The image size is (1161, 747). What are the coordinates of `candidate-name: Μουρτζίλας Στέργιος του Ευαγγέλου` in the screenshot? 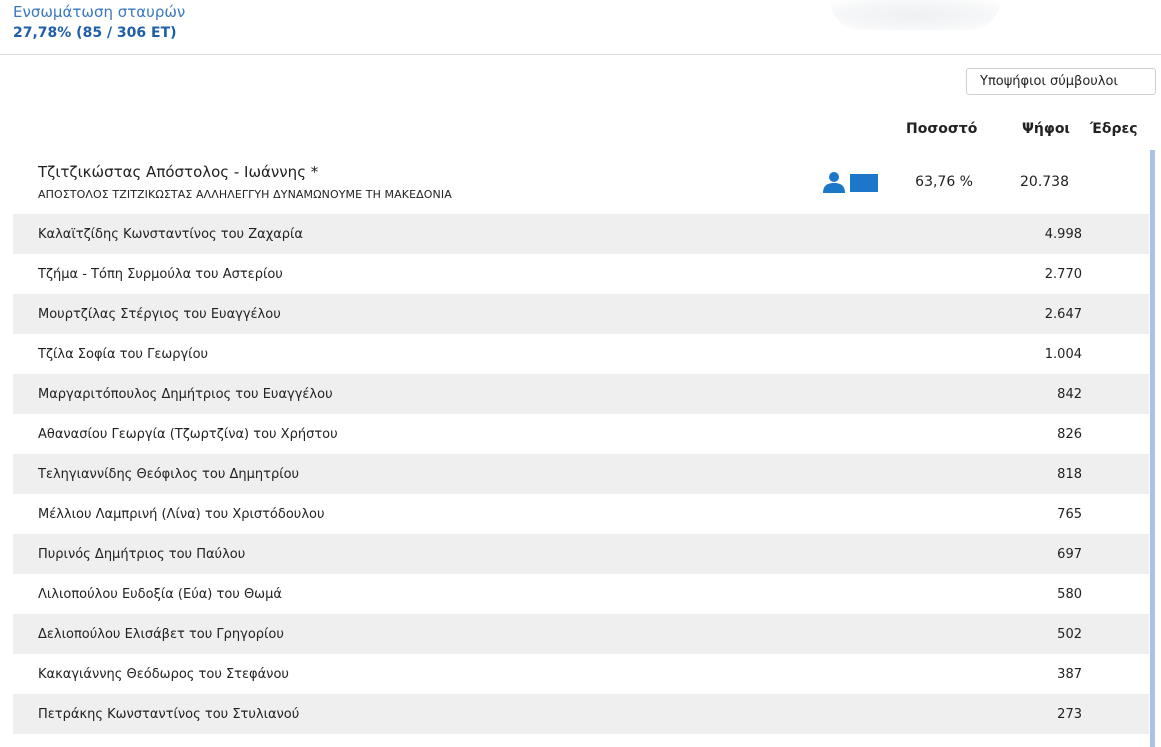 It's located at (159, 314).